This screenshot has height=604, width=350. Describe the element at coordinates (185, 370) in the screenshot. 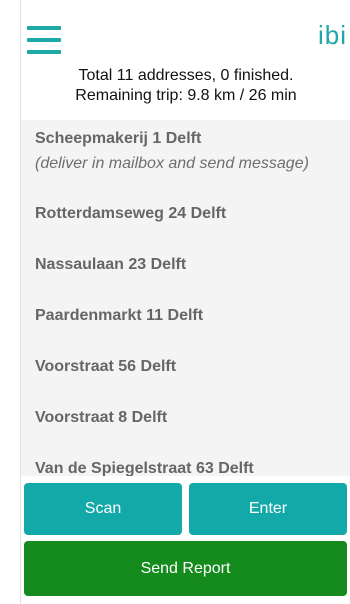

I see `address-item-voorstraat-56: Voorstraat 56 Delft` at that location.